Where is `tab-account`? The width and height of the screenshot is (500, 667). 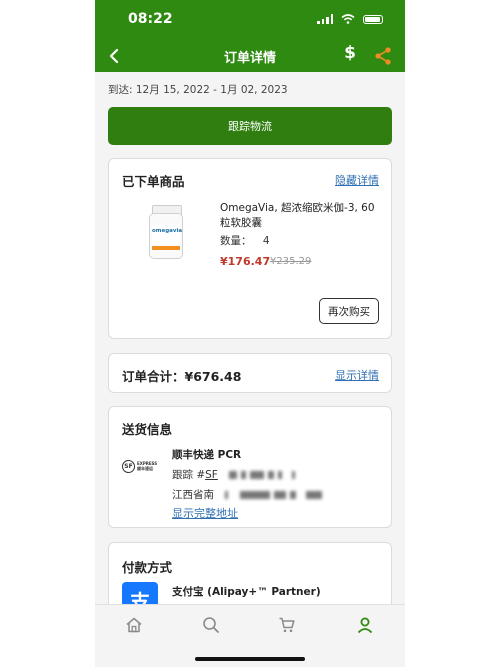 tab-account is located at coordinates (365, 625).